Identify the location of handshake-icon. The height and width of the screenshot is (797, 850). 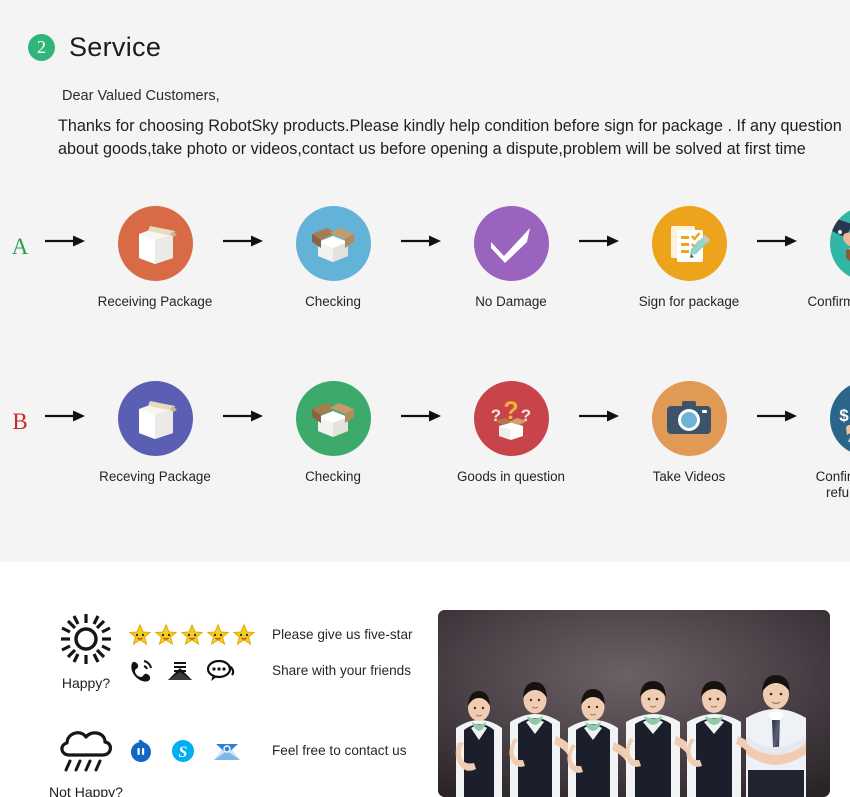
(839, 243).